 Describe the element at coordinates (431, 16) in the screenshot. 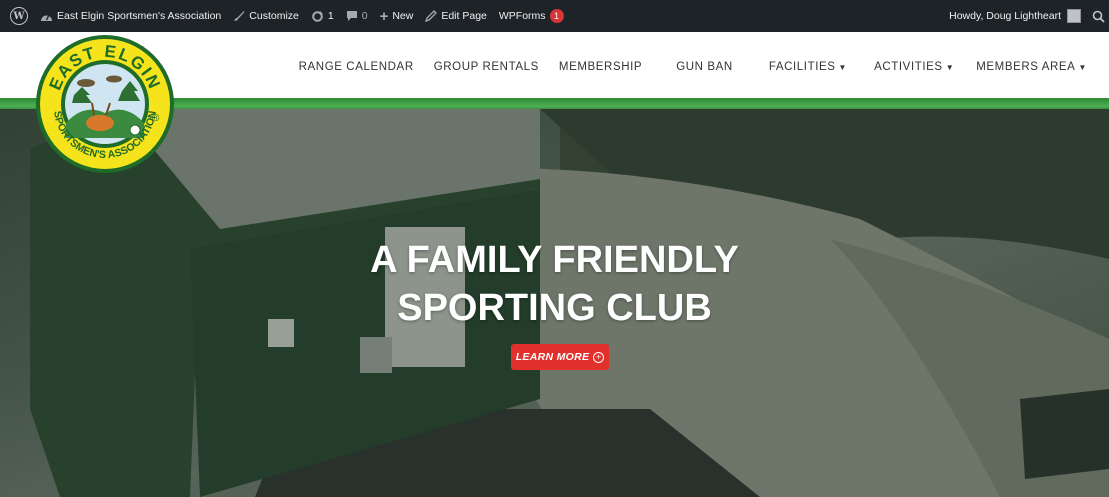

I see `pencil-icon` at that location.